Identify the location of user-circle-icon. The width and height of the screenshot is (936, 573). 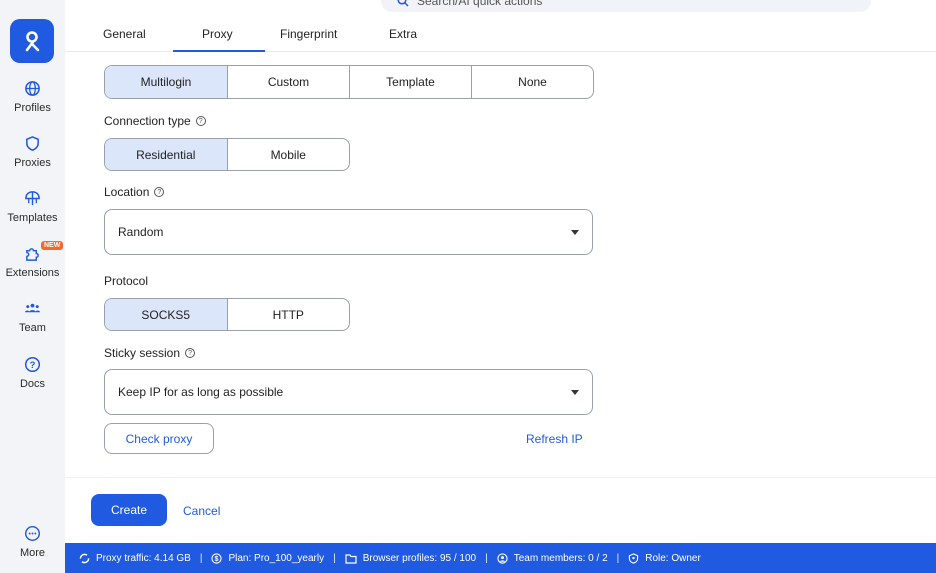
(502, 558).